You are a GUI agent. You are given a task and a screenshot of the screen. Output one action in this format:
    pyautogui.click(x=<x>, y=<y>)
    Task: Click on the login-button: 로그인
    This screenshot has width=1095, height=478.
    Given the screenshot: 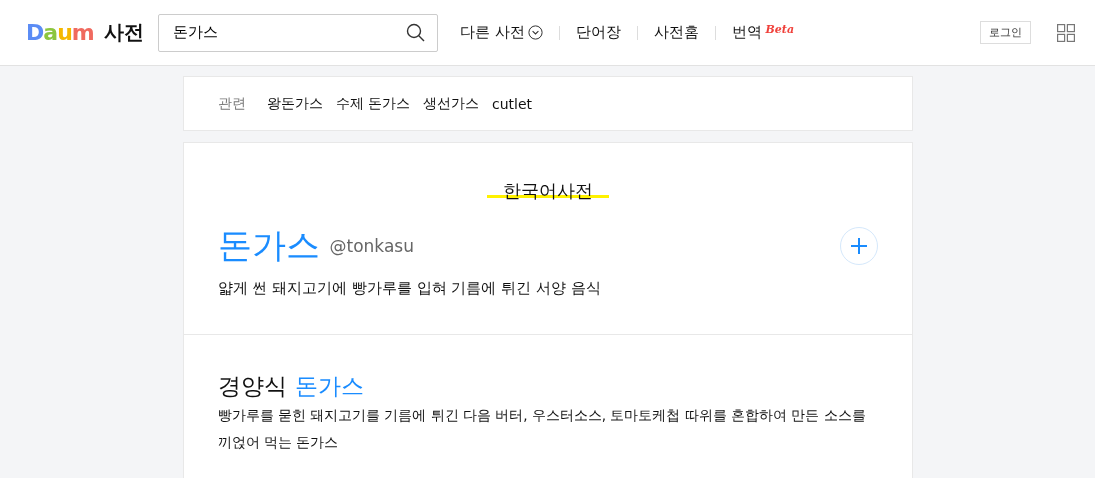 What is the action you would take?
    pyautogui.click(x=1005, y=32)
    